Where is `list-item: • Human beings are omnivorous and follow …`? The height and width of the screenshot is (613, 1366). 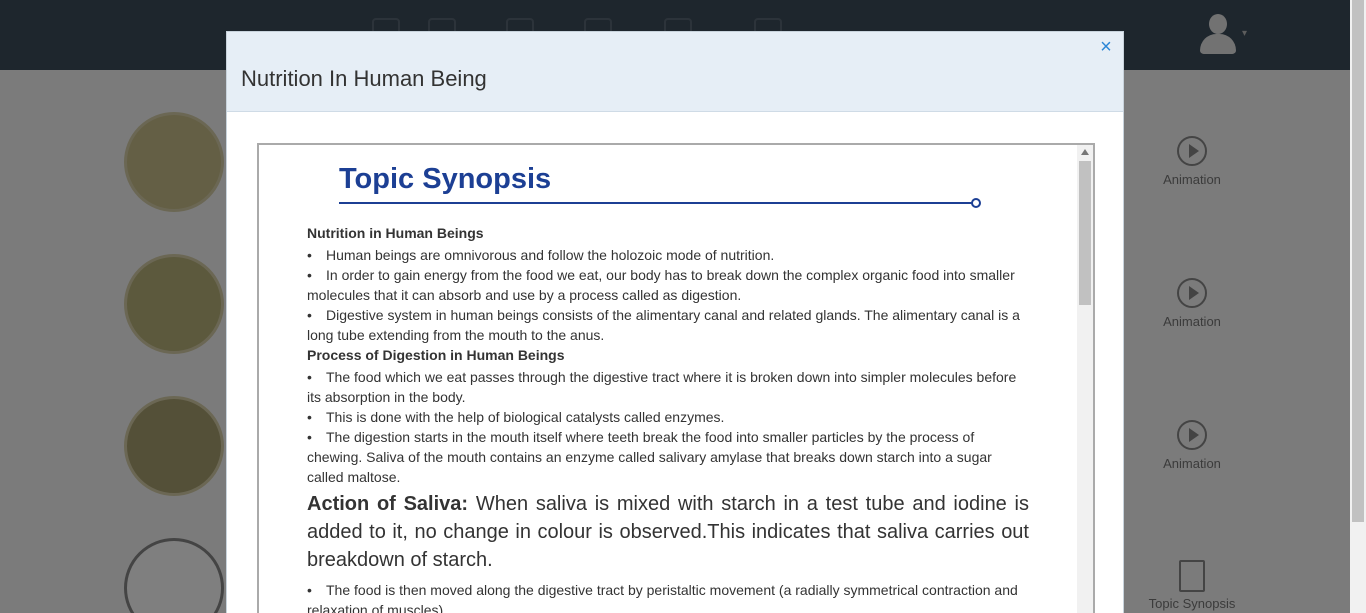
list-item: • Human beings are omnivorous and follow … is located at coordinates (541, 255).